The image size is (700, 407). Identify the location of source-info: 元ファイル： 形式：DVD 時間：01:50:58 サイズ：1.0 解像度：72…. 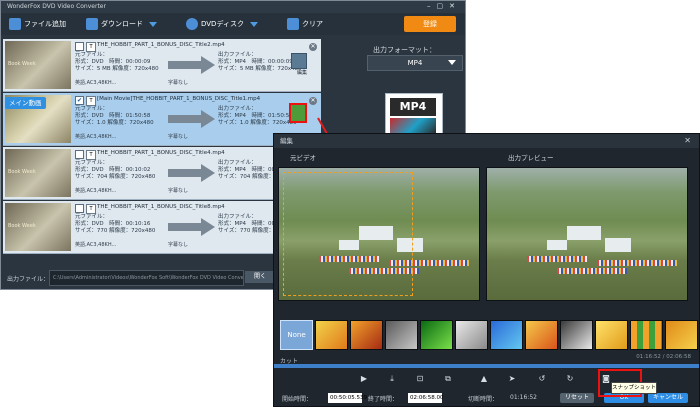
(114, 116).